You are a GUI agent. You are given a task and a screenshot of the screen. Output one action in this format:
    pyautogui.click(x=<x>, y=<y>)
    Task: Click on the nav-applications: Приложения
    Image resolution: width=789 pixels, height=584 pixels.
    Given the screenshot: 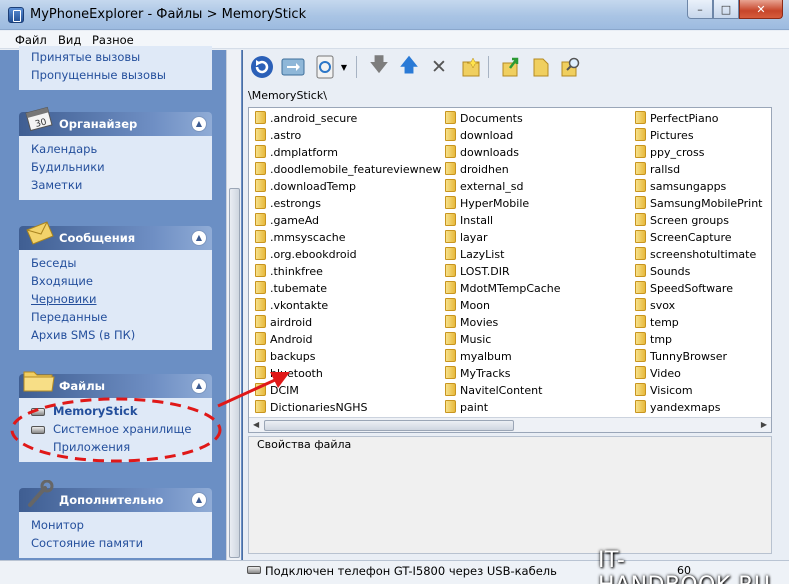 What is the action you would take?
    pyautogui.click(x=121, y=447)
    